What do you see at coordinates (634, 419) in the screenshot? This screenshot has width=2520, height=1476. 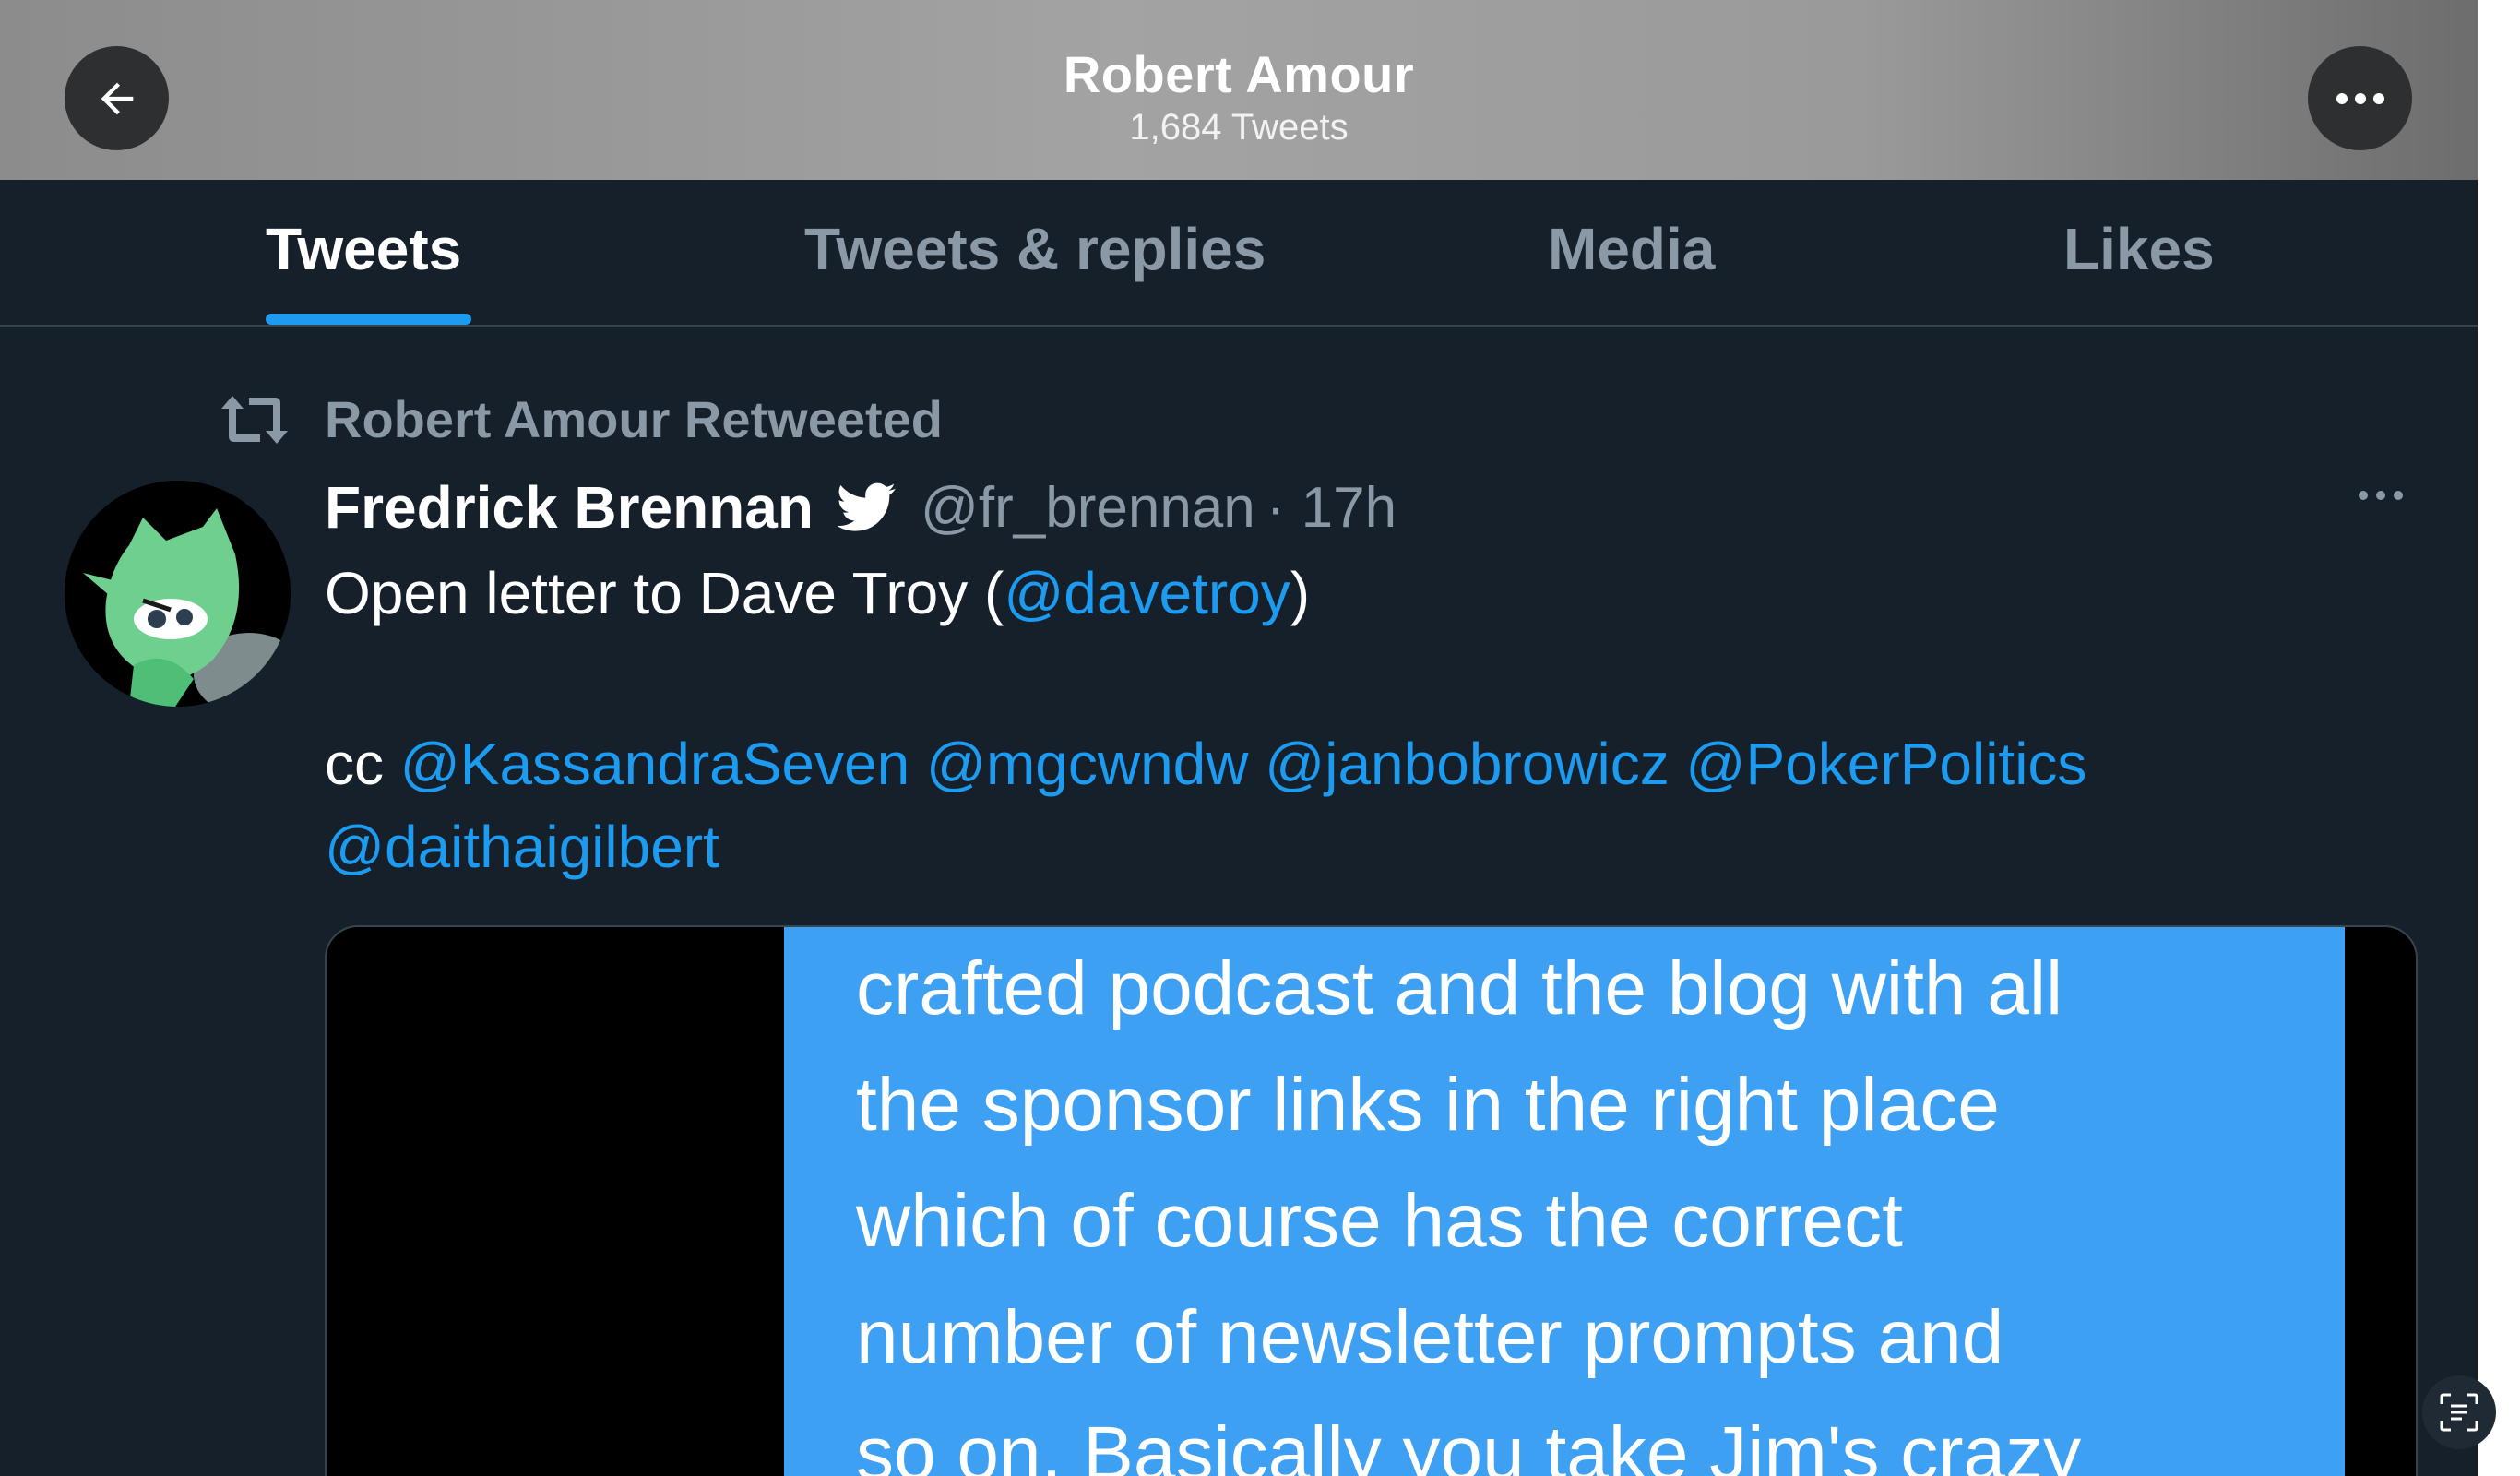 I see `retweet-label: Robert Amour Retweeted` at bounding box center [634, 419].